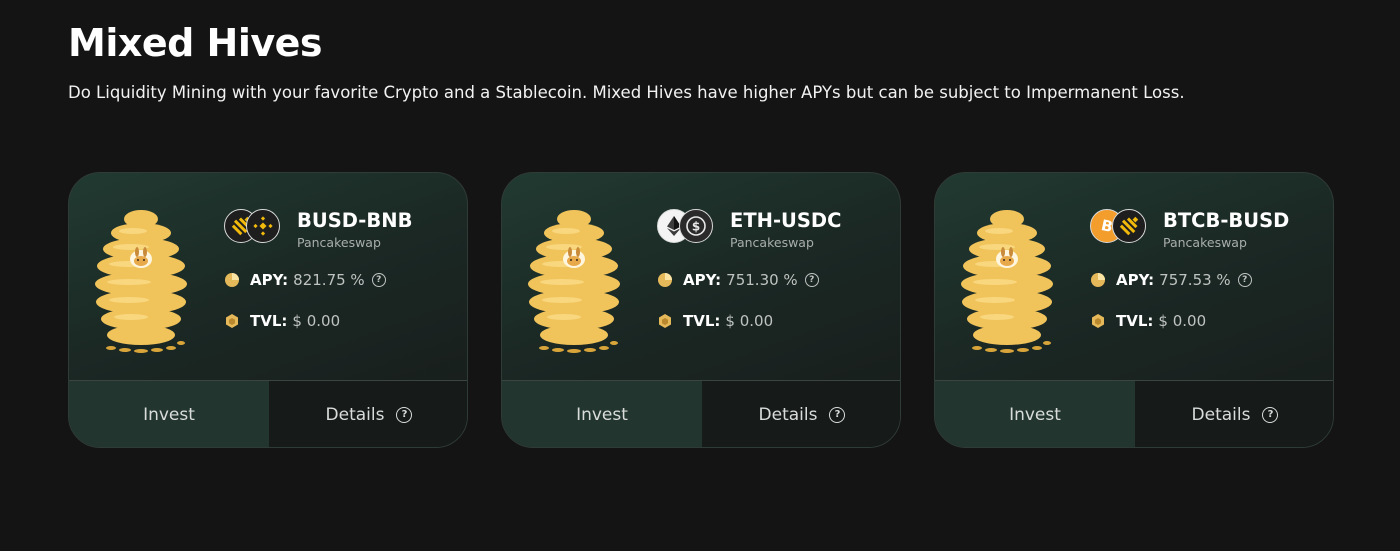  What do you see at coordinates (263, 226) in the screenshot?
I see `bnb-icon` at bounding box center [263, 226].